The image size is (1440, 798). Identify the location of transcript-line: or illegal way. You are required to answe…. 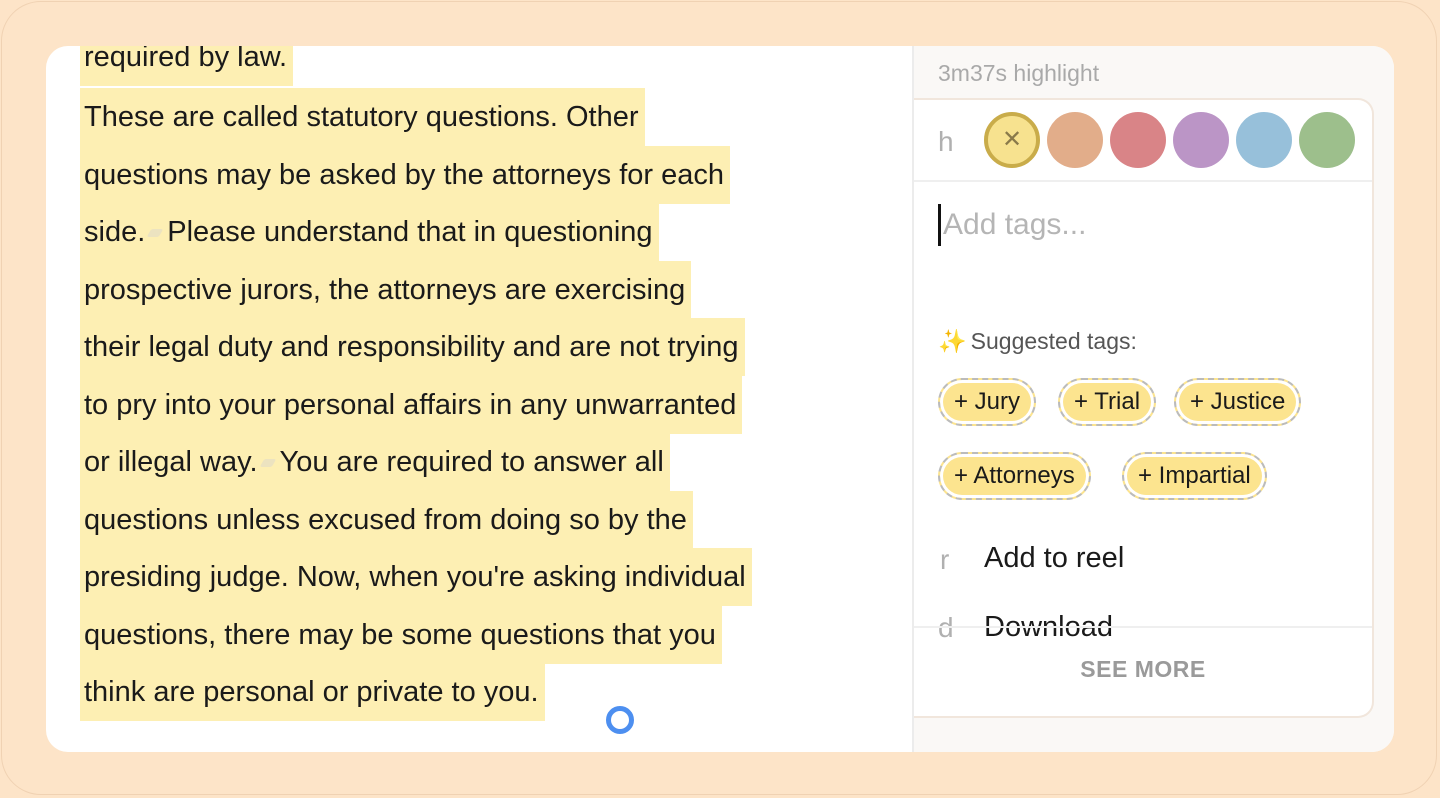
(375, 462).